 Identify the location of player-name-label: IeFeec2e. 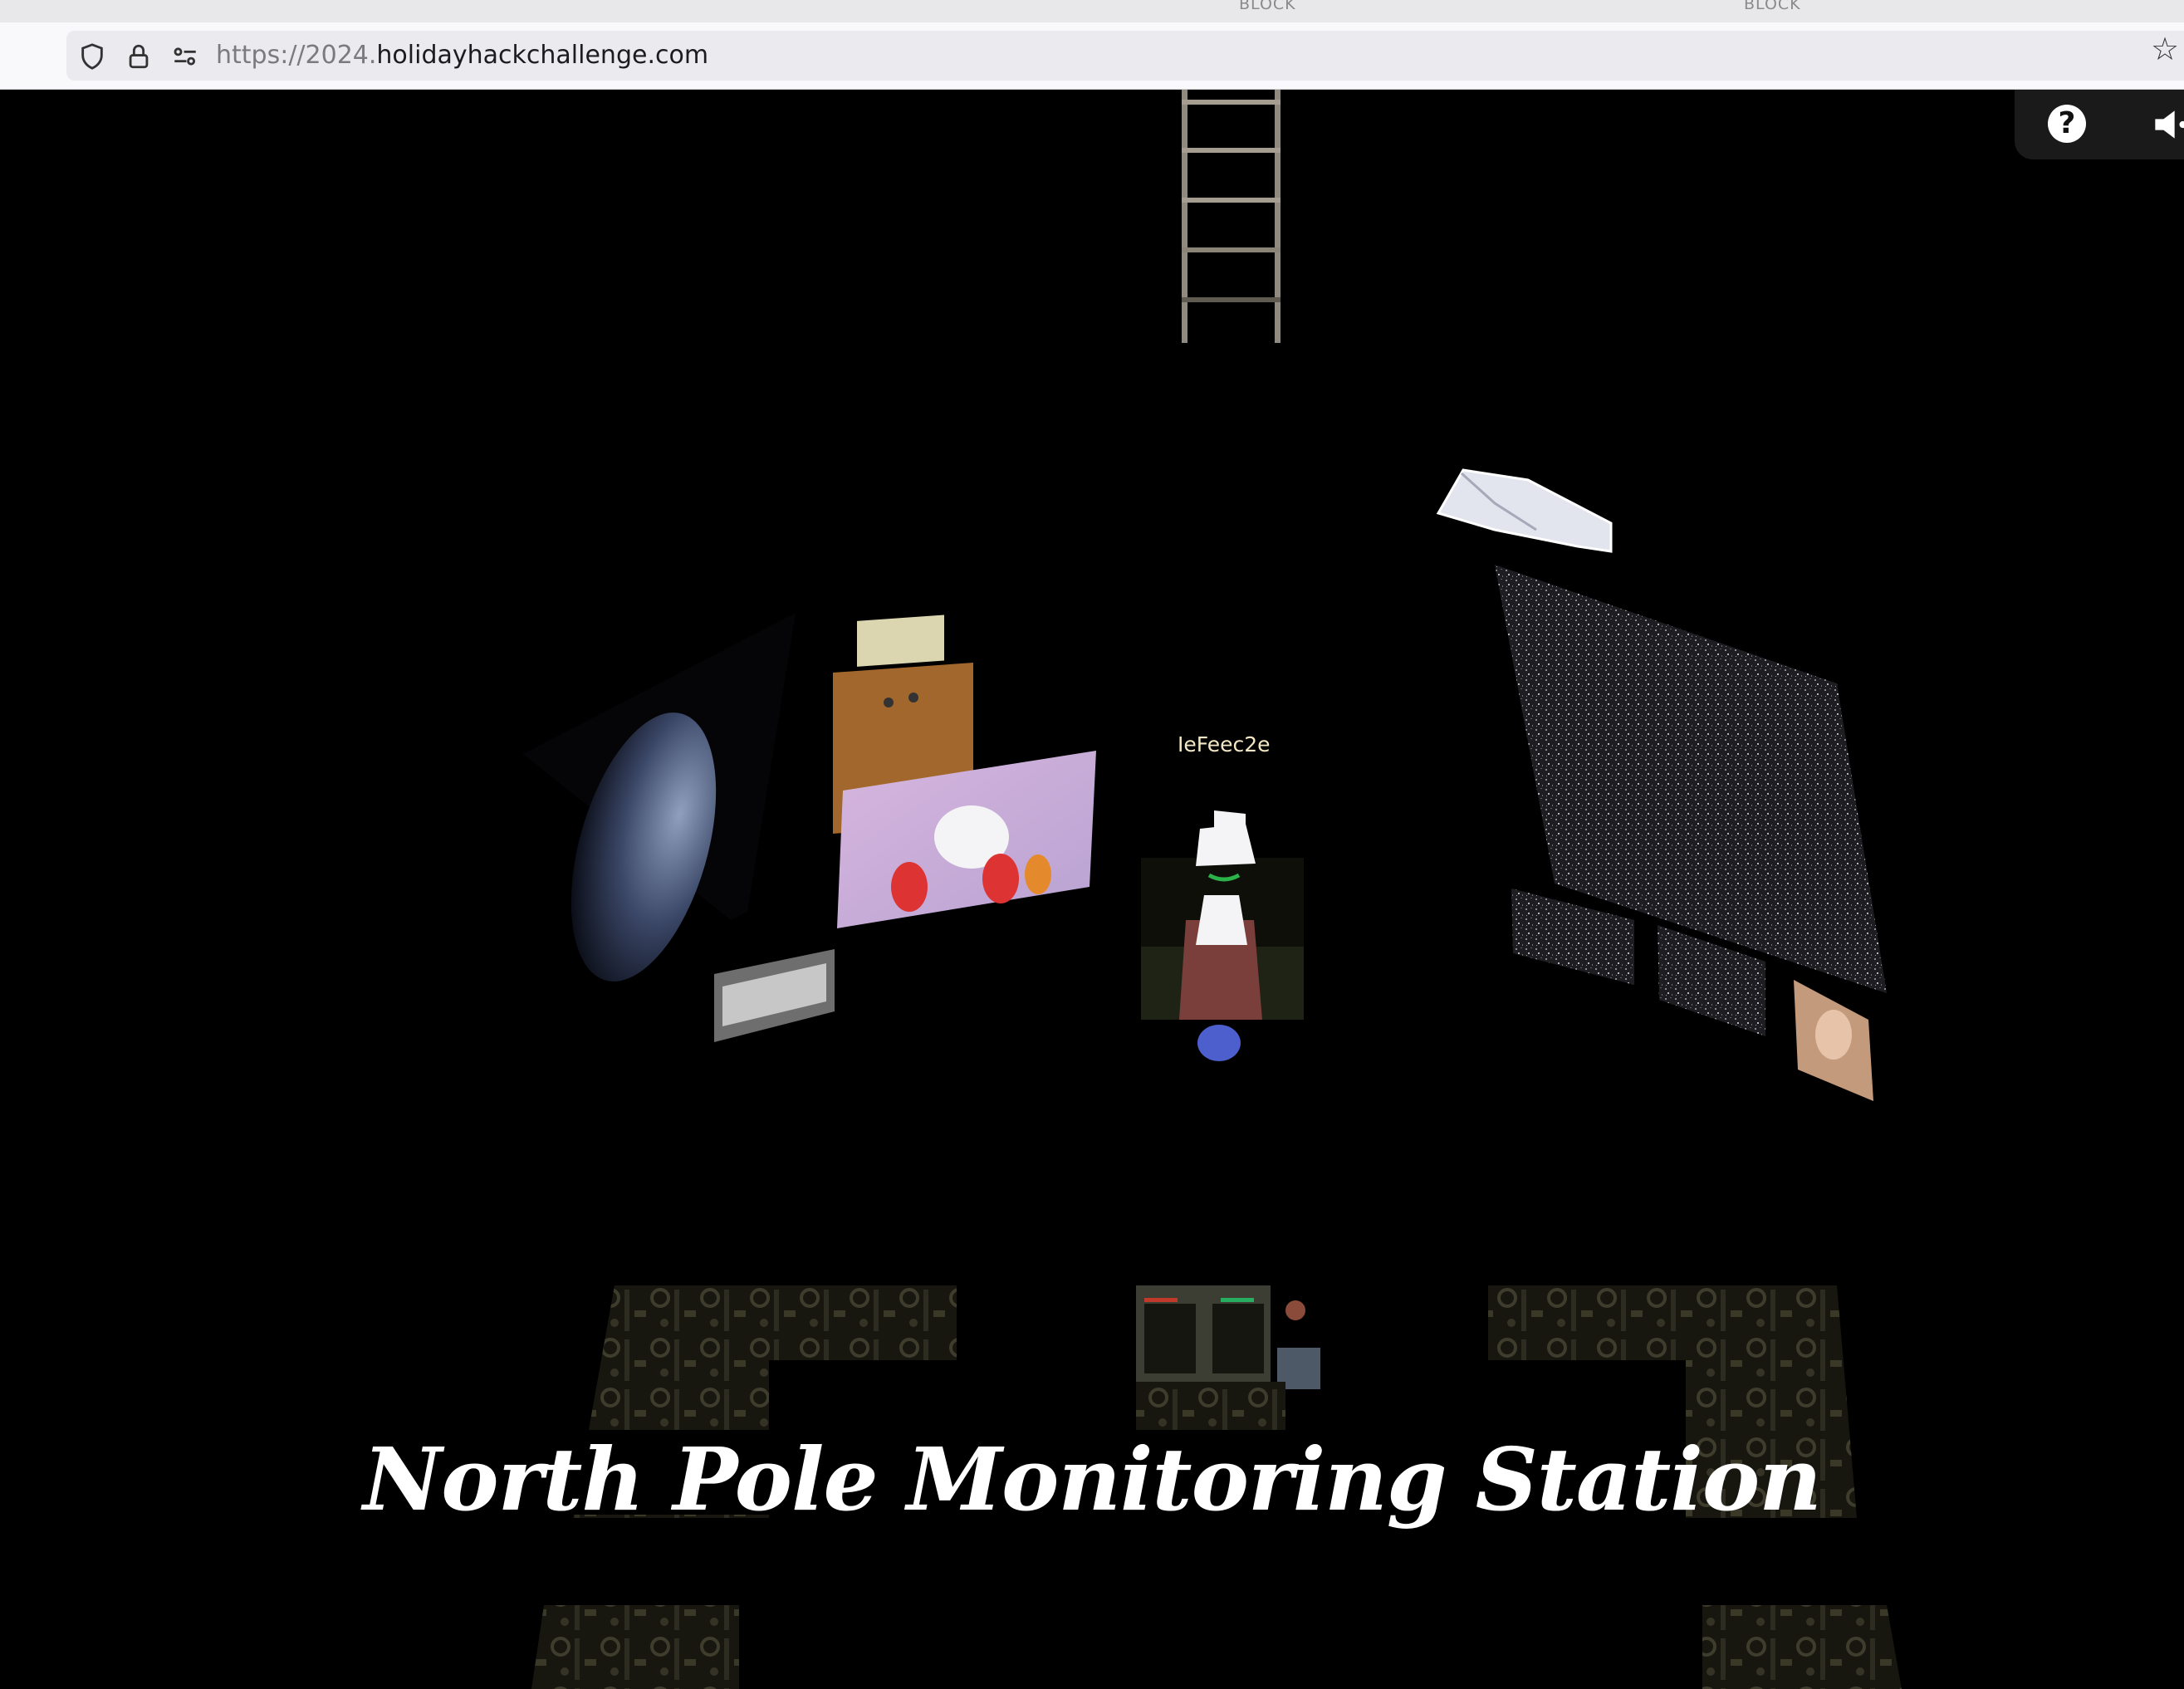
(1224, 744).